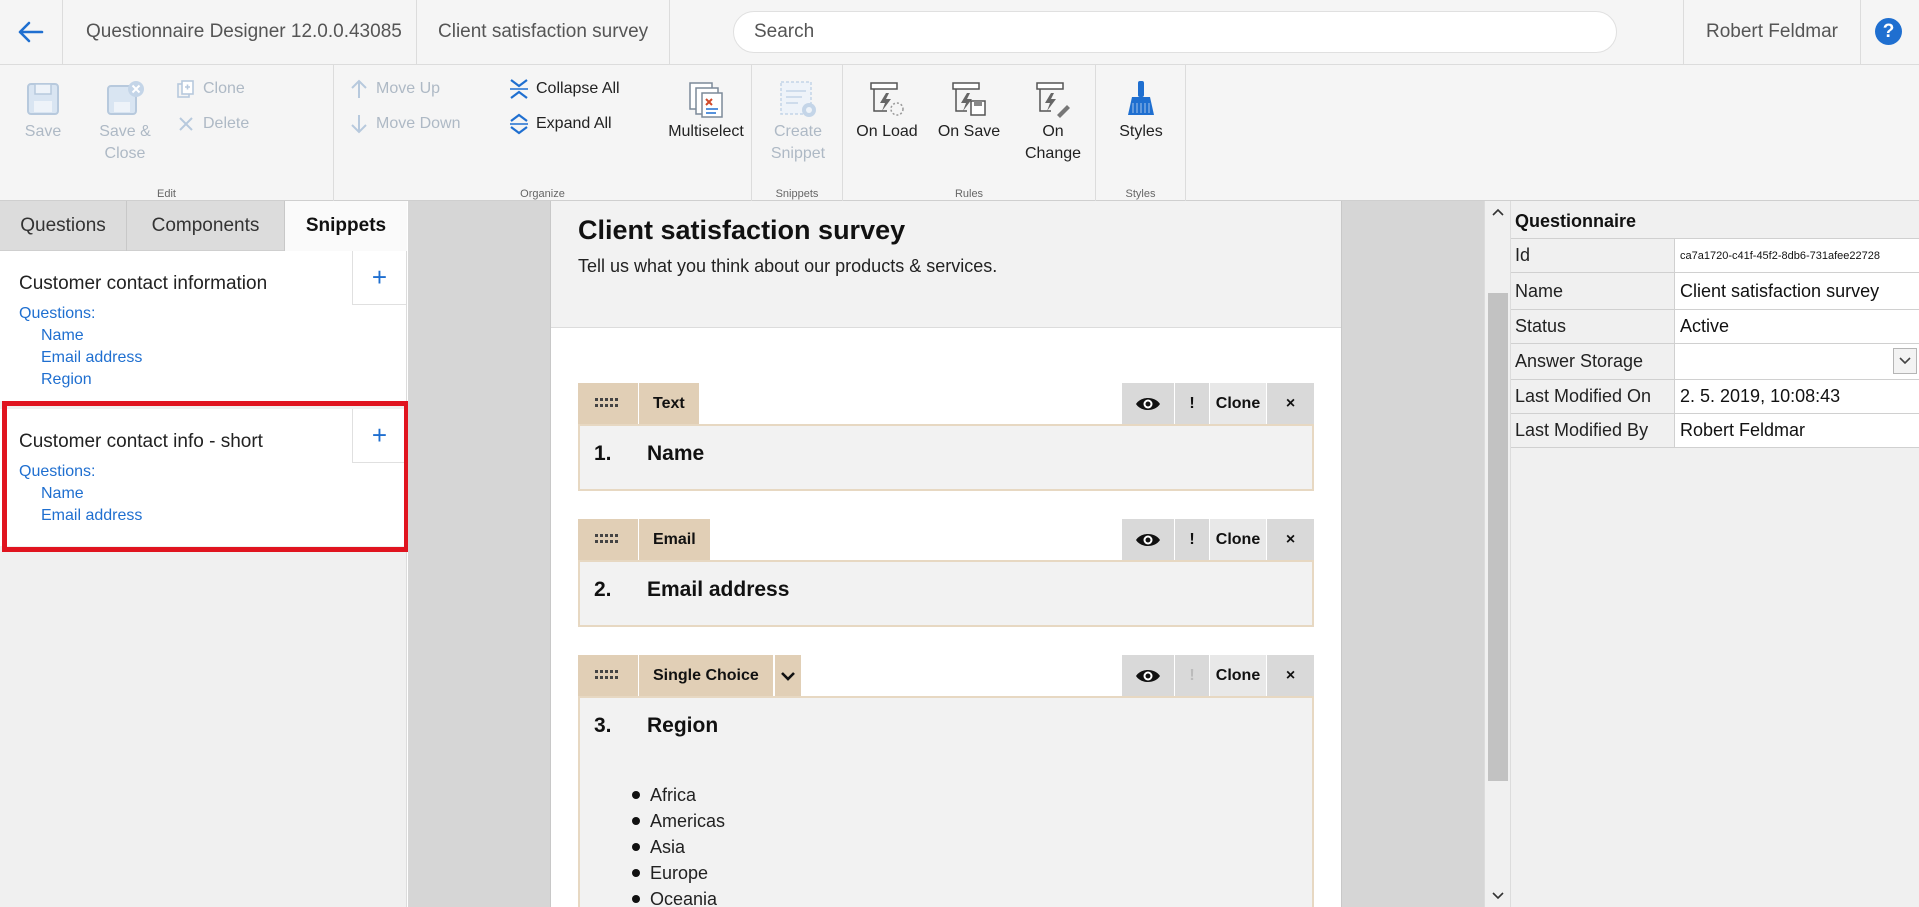  Describe the element at coordinates (1796, 255) in the screenshot. I see `property-value: ca7a1720-c41f-45f2-8db6-731afee22728` at that location.